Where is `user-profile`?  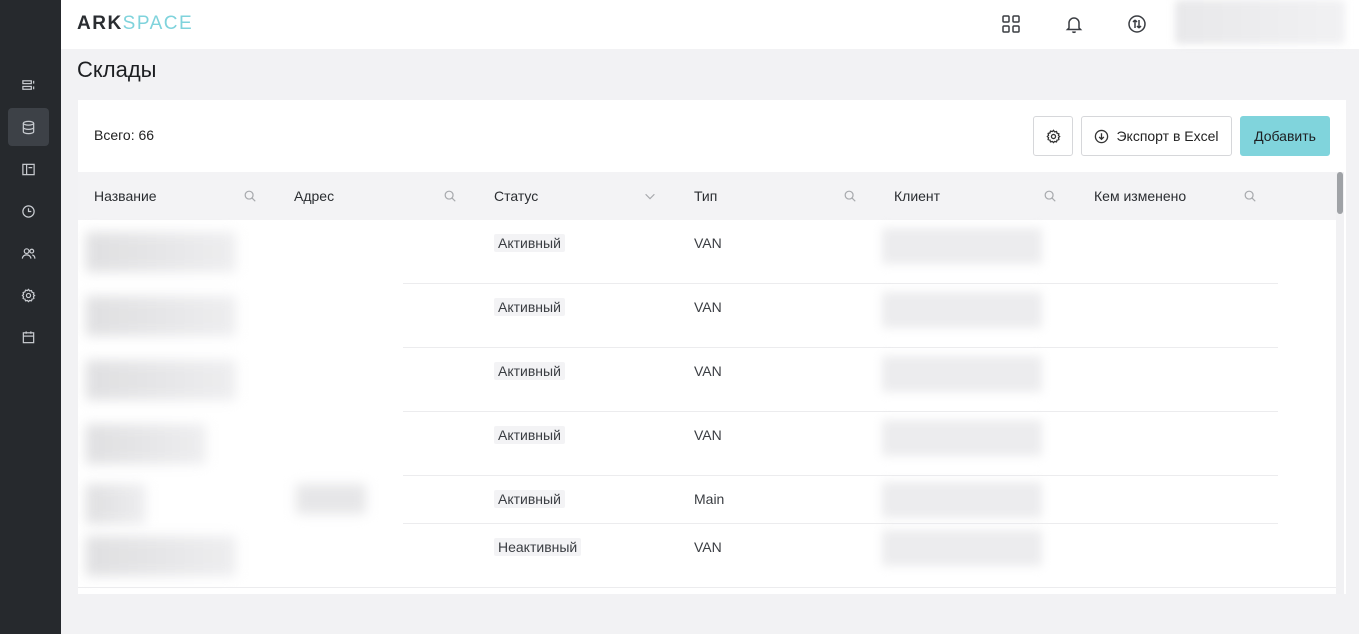 user-profile is located at coordinates (1260, 22).